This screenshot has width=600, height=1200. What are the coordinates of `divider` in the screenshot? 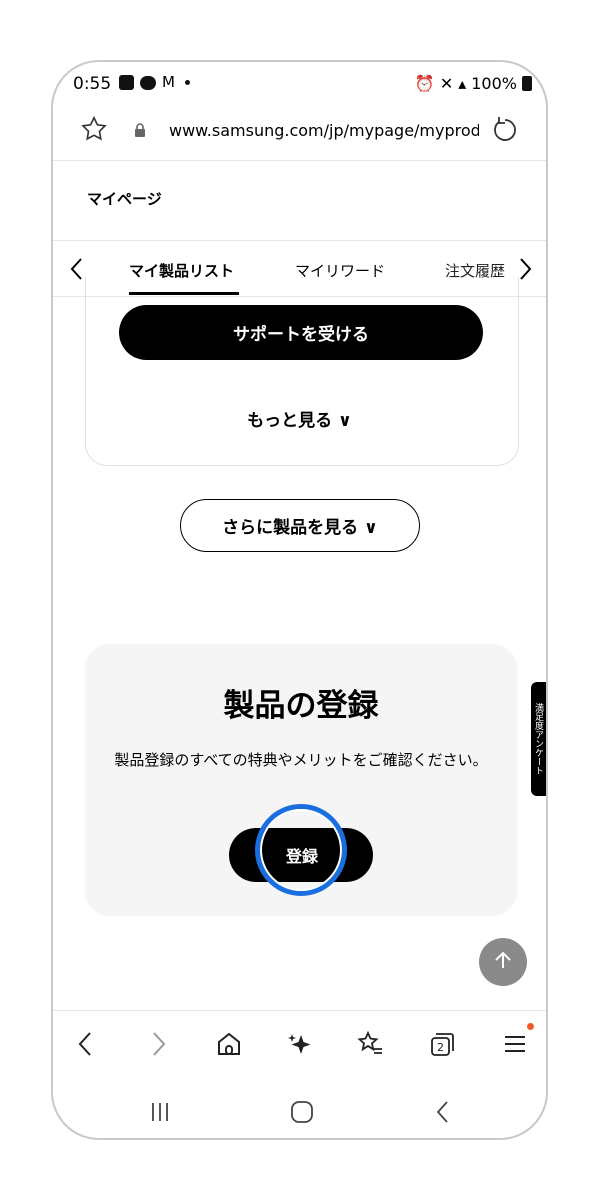 It's located at (299, 240).